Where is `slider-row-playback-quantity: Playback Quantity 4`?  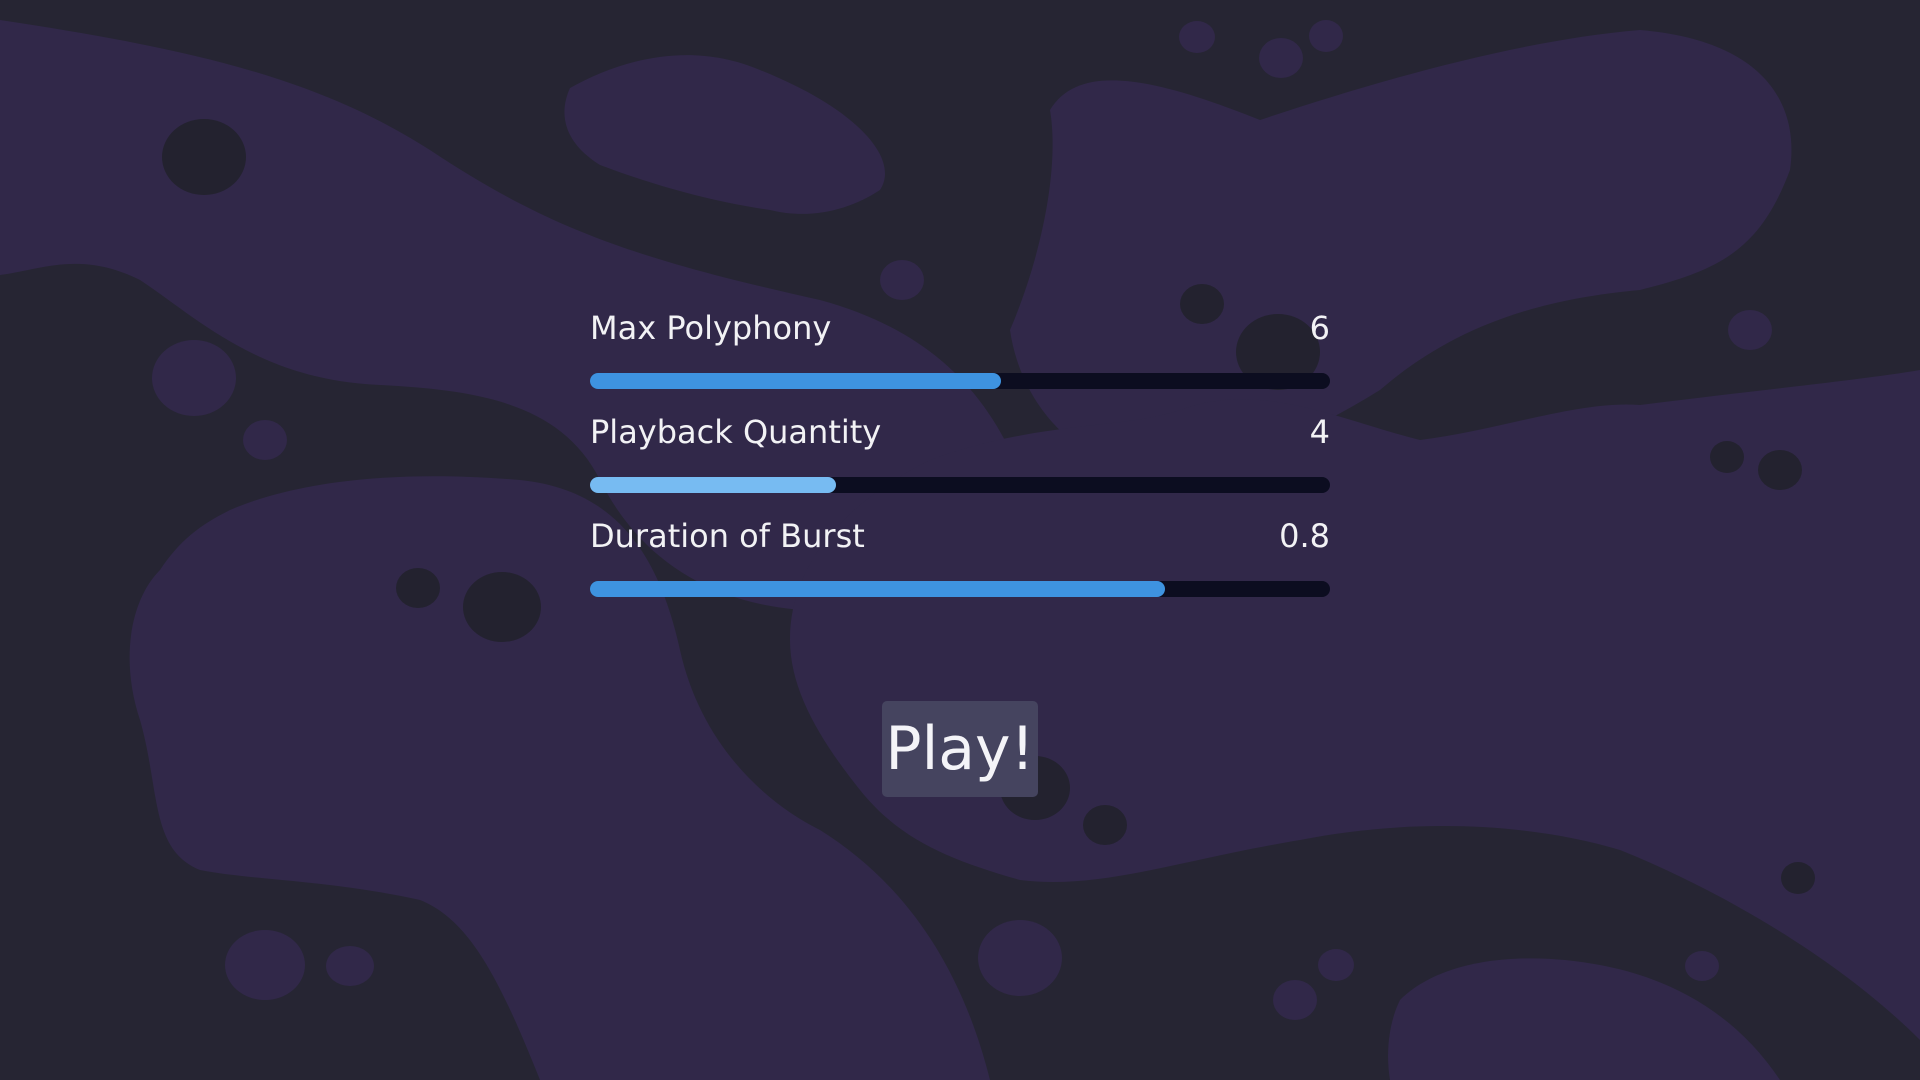
slider-row-playback-quantity: Playback Quantity 4 is located at coordinates (960, 461).